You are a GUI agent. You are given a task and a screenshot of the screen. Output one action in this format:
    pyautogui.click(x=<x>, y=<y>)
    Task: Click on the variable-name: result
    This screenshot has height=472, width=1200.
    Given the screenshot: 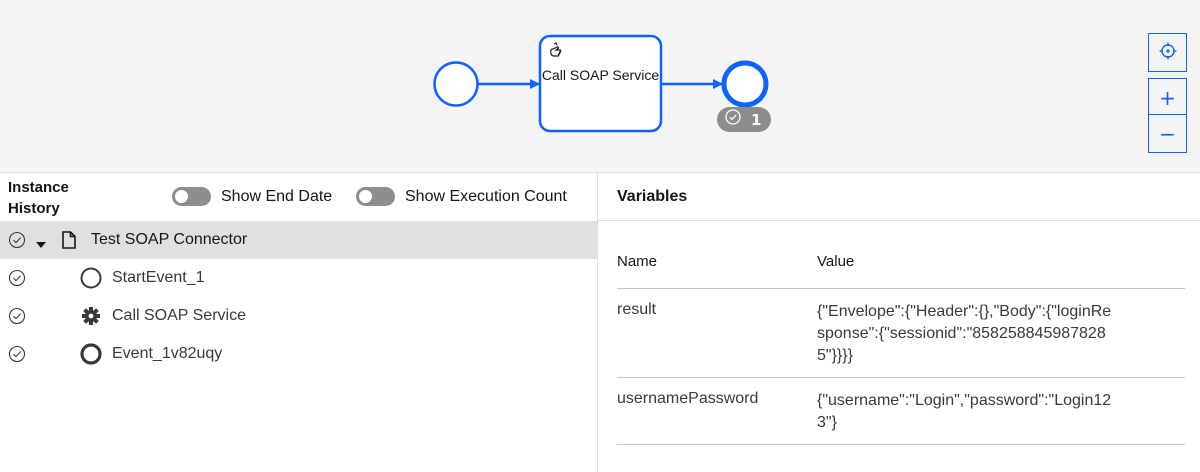 What is the action you would take?
    pyautogui.click(x=637, y=309)
    